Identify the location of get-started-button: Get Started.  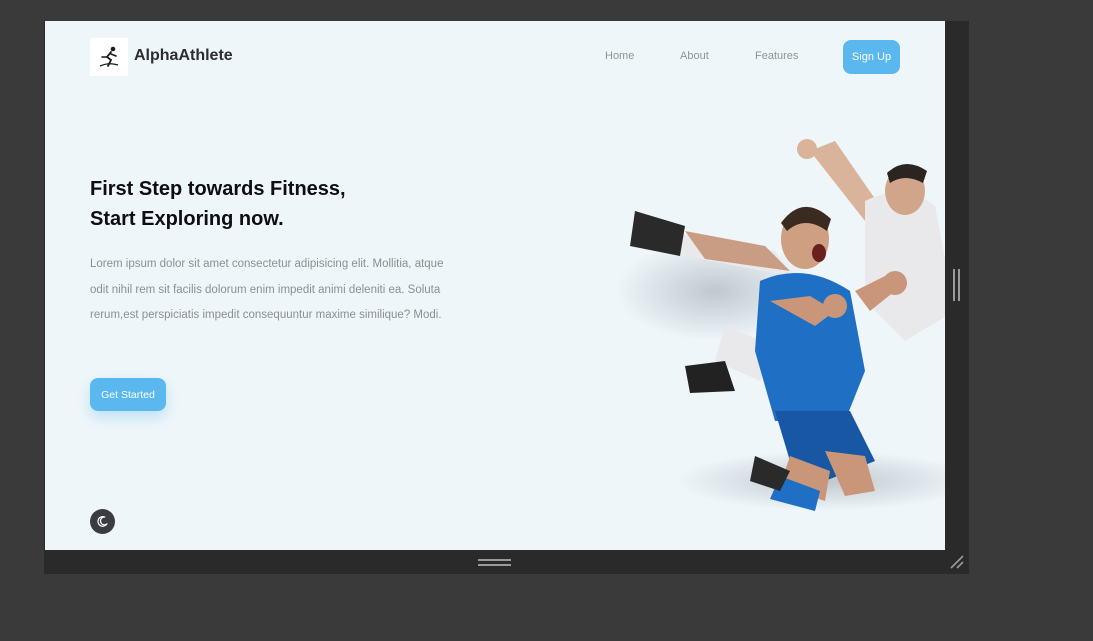
(128, 394).